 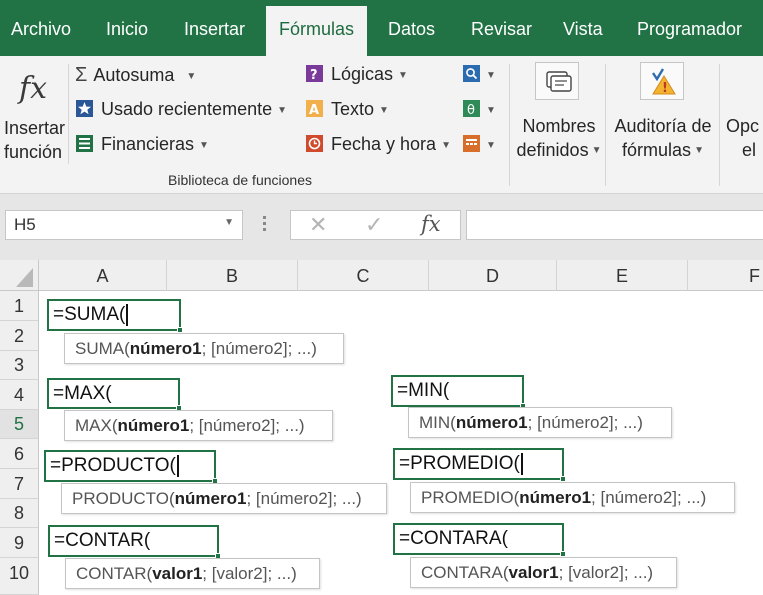 What do you see at coordinates (265, 225) in the screenshot?
I see `drag-handle-icon` at bounding box center [265, 225].